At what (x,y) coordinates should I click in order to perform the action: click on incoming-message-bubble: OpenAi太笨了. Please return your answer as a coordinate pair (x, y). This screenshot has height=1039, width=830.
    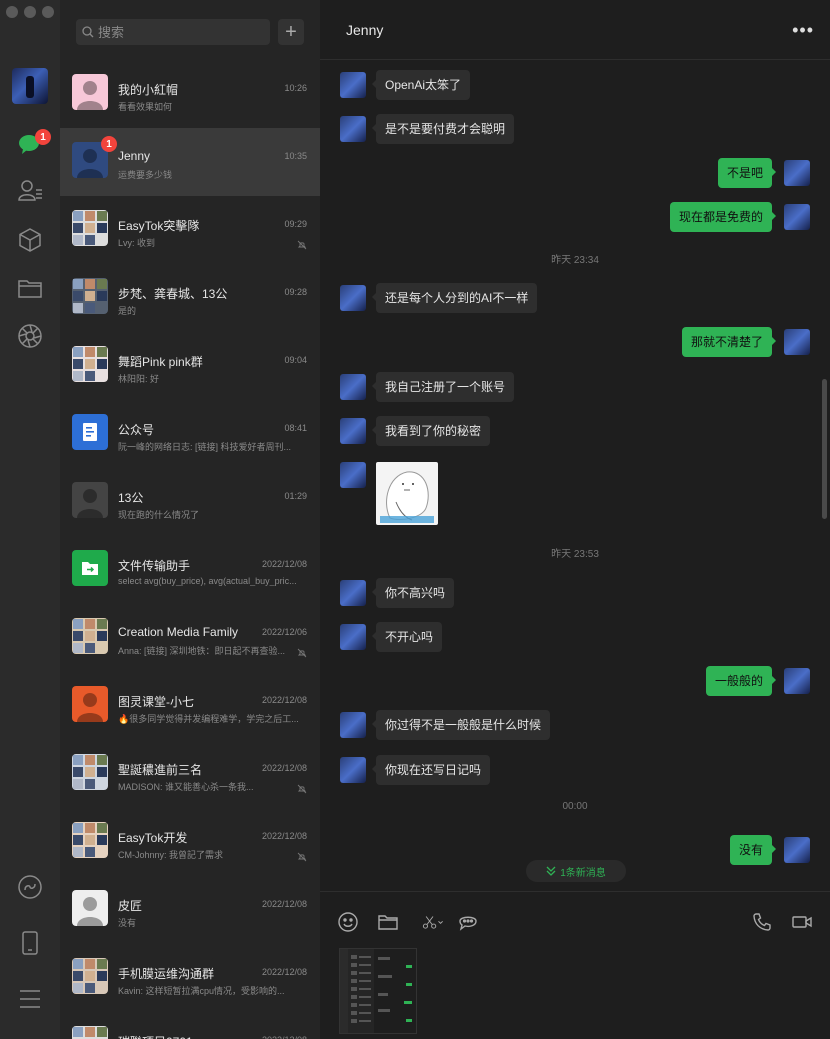
    Looking at the image, I should click on (421, 85).